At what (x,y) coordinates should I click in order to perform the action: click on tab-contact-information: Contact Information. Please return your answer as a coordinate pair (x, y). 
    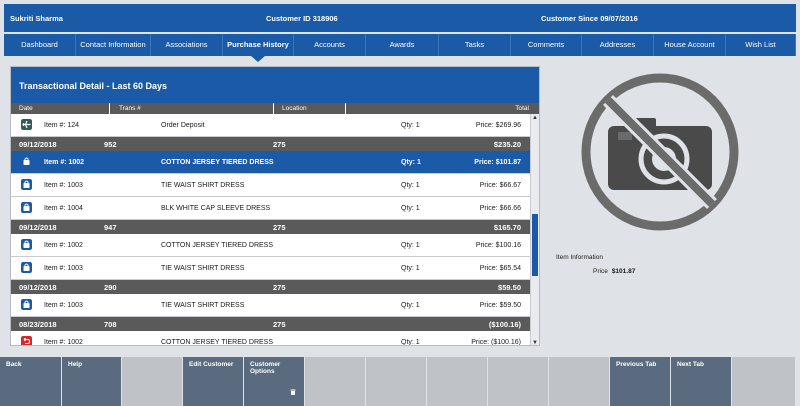
    Looking at the image, I should click on (113, 45).